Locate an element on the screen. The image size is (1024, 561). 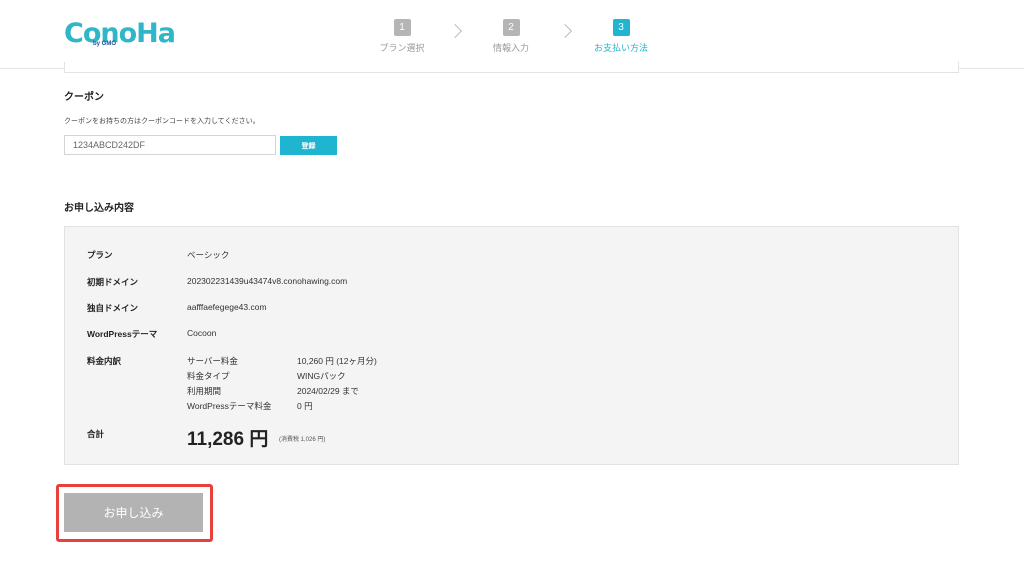
coupon-code-input is located at coordinates (170, 145).